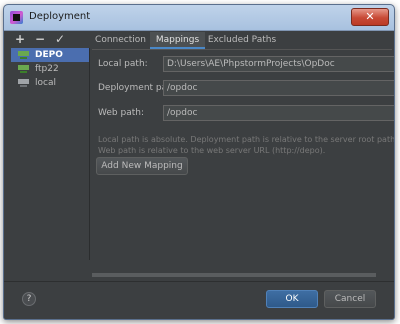 This screenshot has height=324, width=400. Describe the element at coordinates (23, 83) in the screenshot. I see `server-local-icon` at that location.